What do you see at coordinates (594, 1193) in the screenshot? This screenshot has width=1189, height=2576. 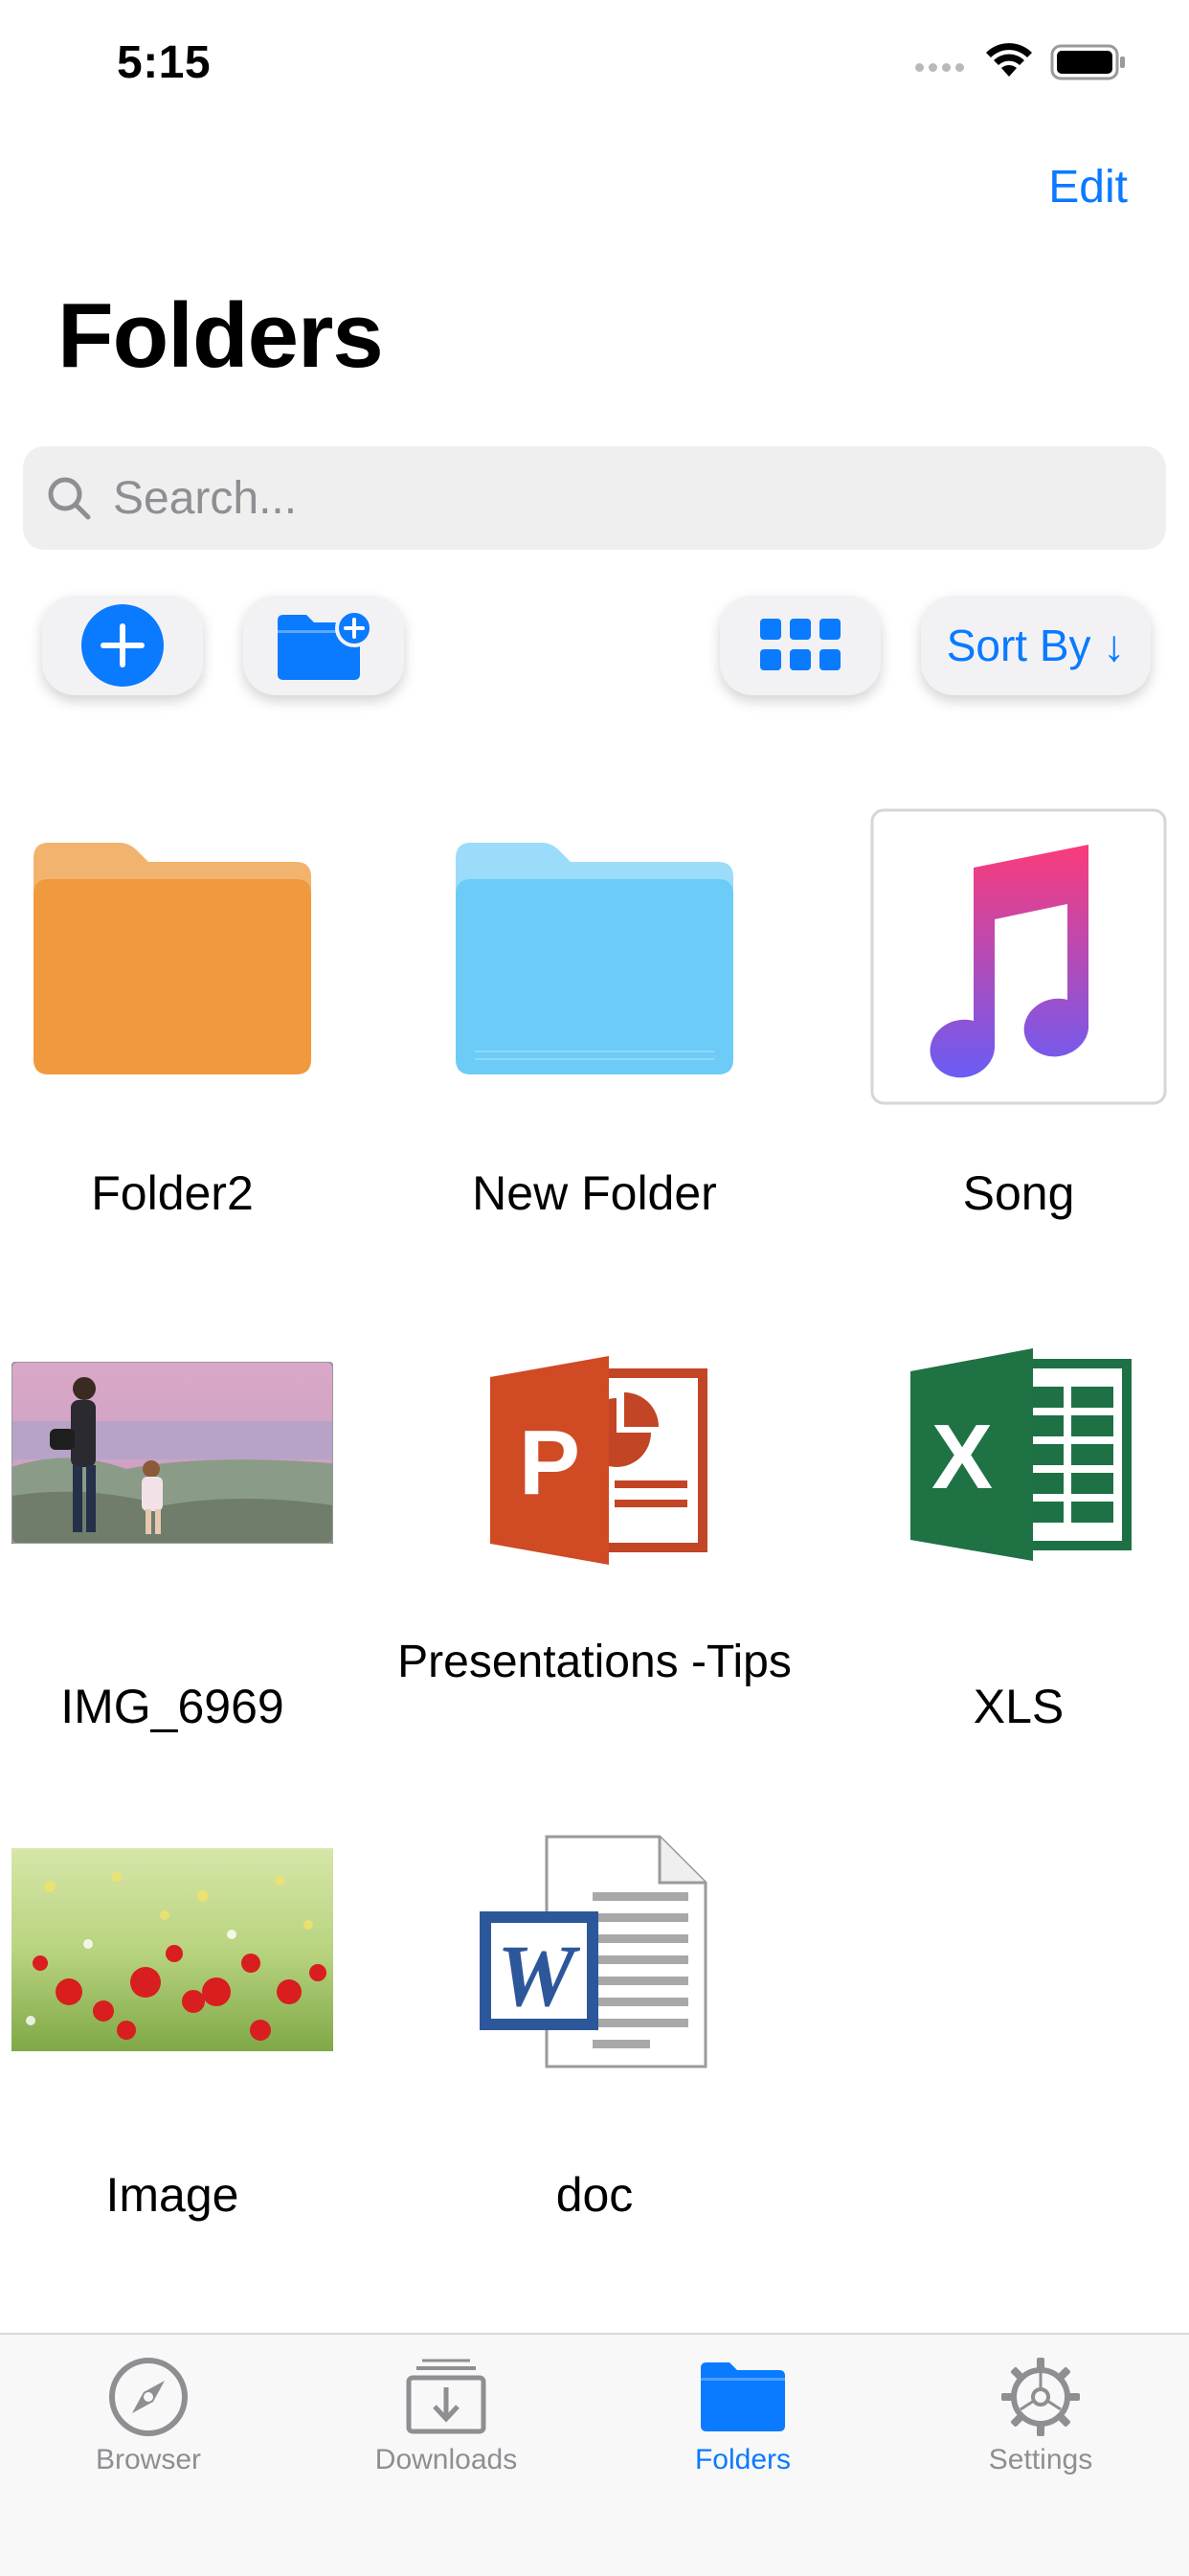 I see `file-label: New Folder` at bounding box center [594, 1193].